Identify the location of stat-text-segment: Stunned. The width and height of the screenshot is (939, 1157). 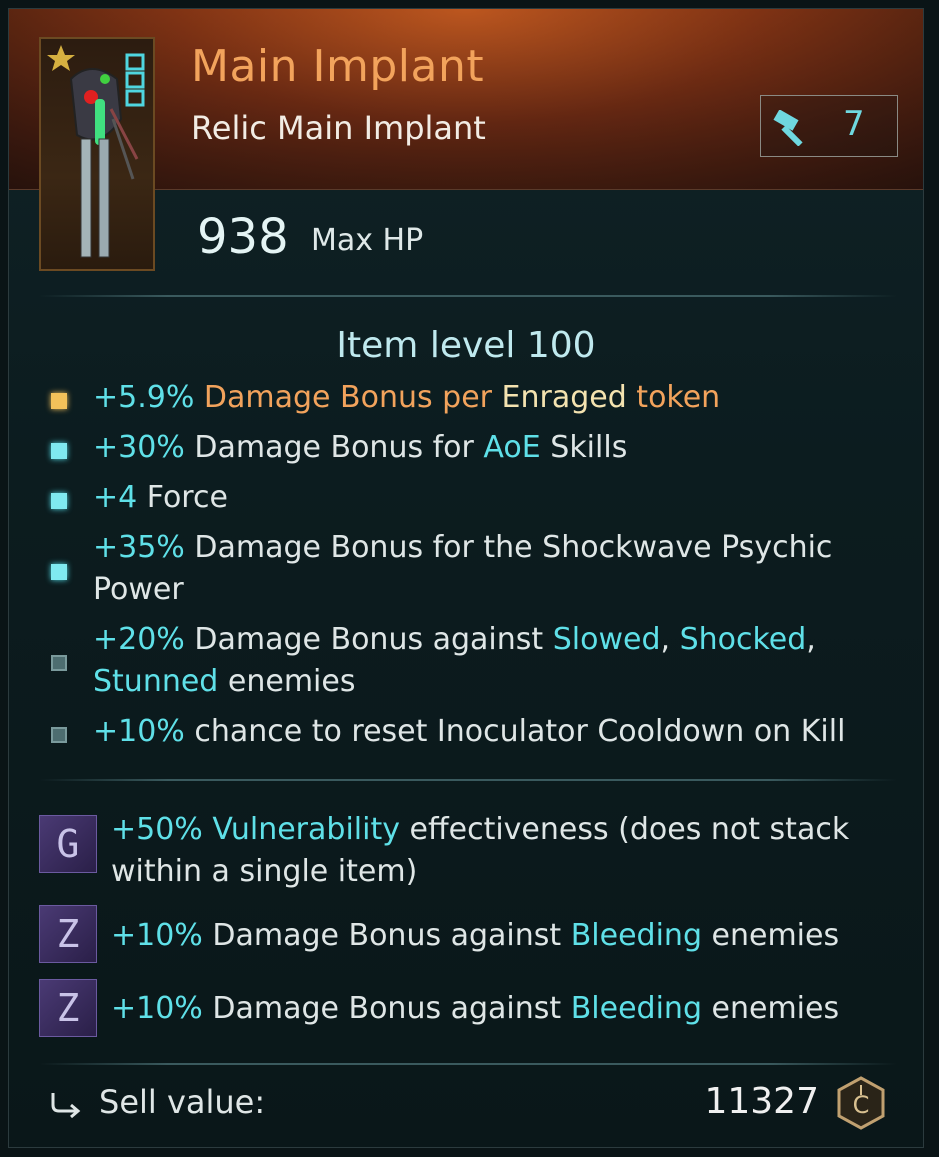
(156, 681).